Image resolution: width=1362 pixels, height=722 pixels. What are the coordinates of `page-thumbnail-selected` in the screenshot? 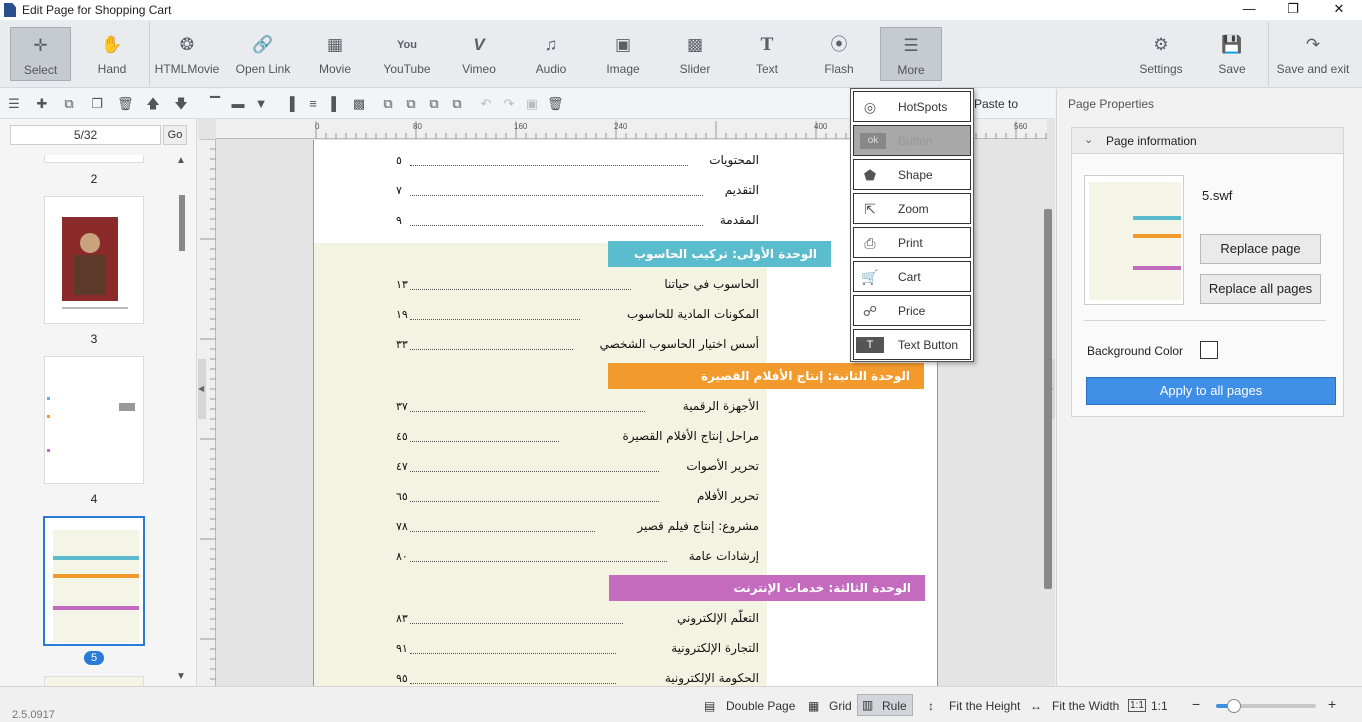 It's located at (94, 581).